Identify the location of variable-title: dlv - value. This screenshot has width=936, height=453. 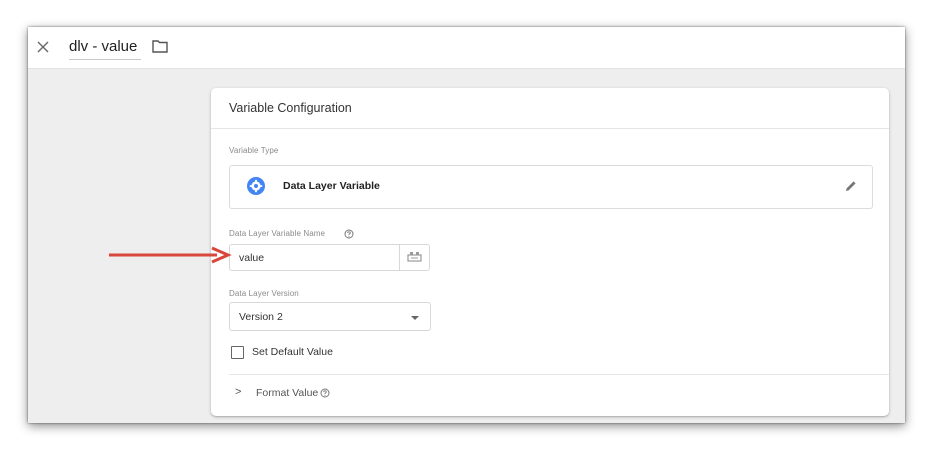
(103, 46).